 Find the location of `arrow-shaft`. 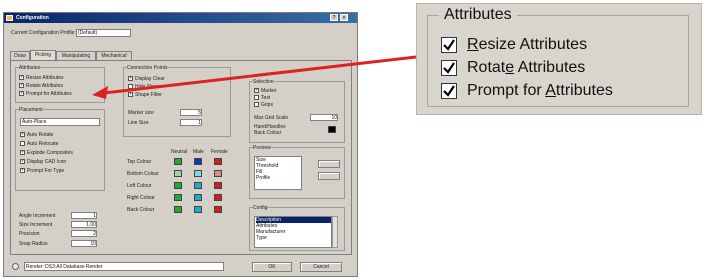

arrow-shaft is located at coordinates (260, 75).